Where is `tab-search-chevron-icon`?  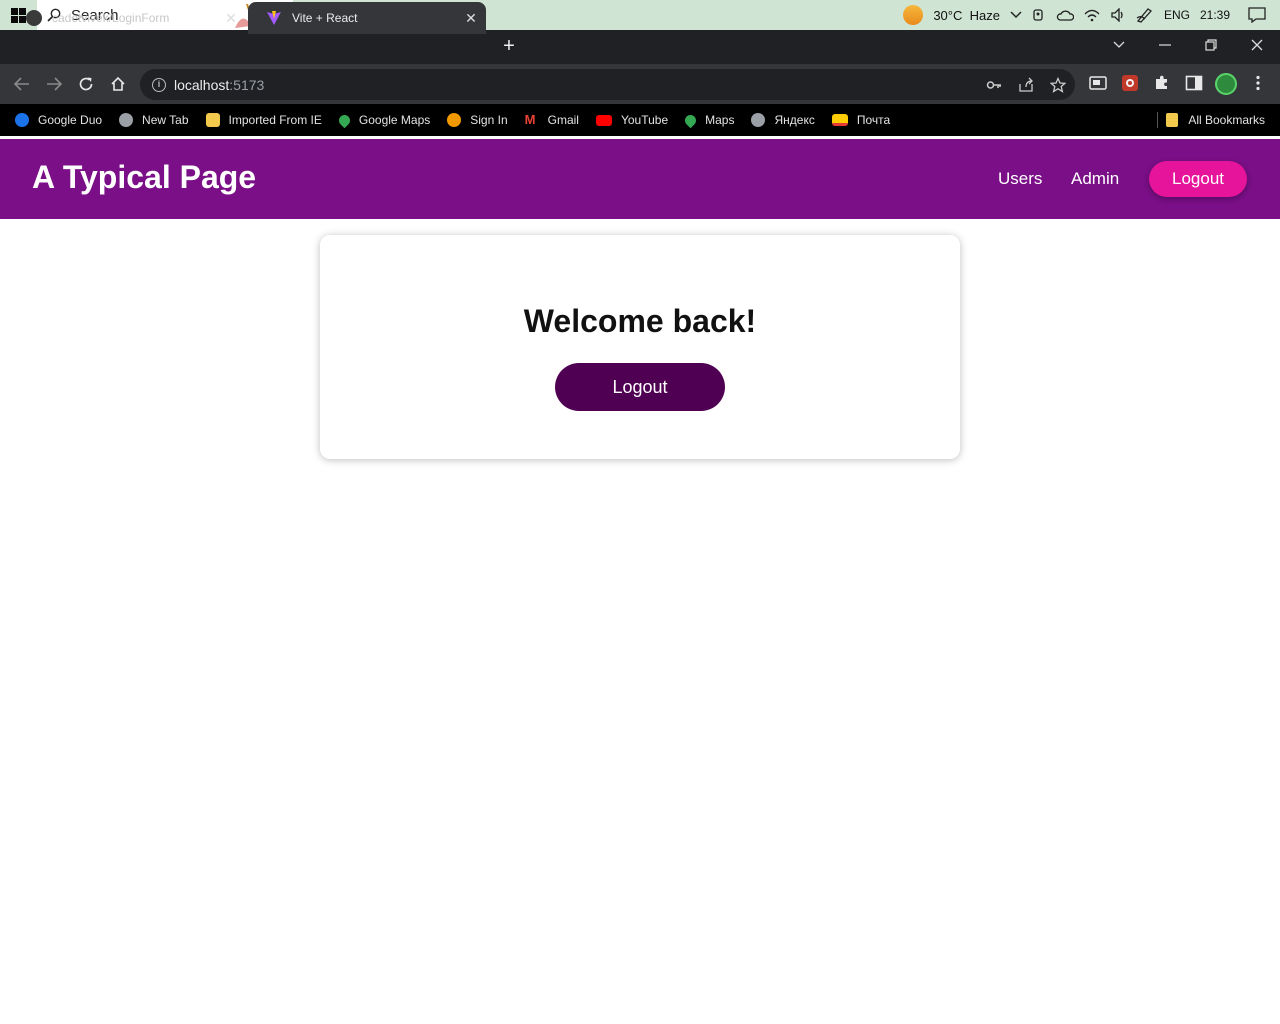 tab-search-chevron-icon is located at coordinates (1119, 45).